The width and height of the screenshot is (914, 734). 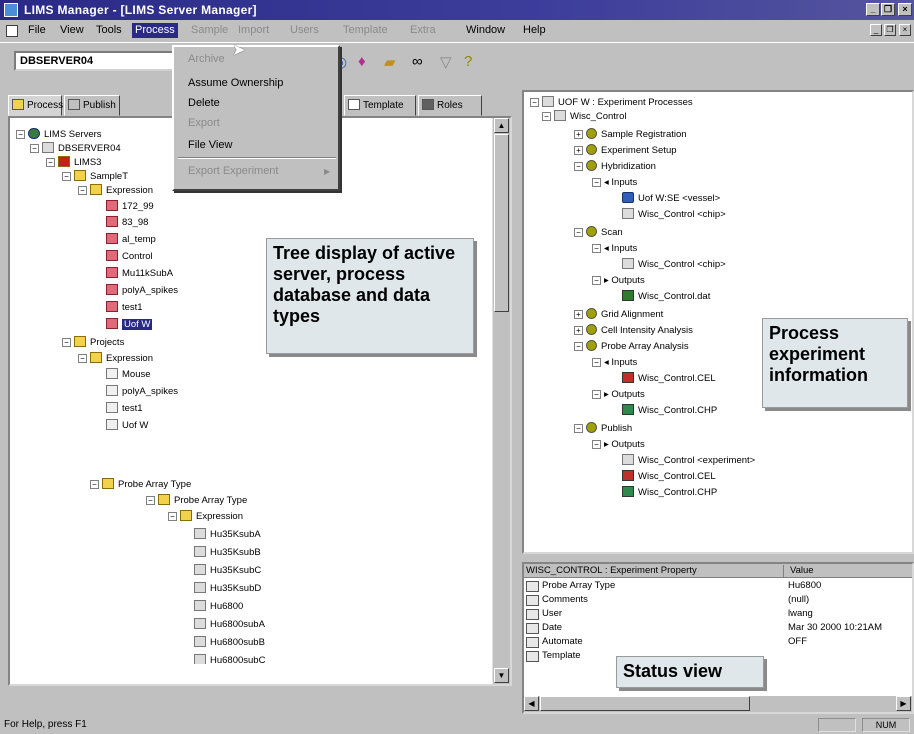 What do you see at coordinates (131, 239) in the screenshot?
I see `list-item: al_temp` at bounding box center [131, 239].